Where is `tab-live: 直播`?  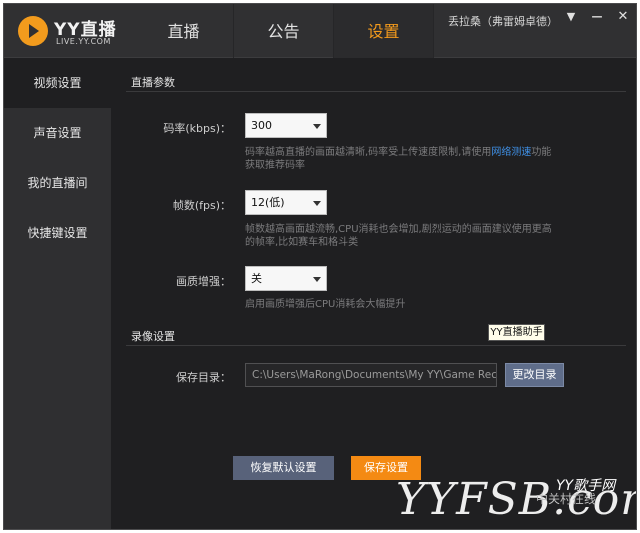
tab-live: 直播 is located at coordinates (184, 31).